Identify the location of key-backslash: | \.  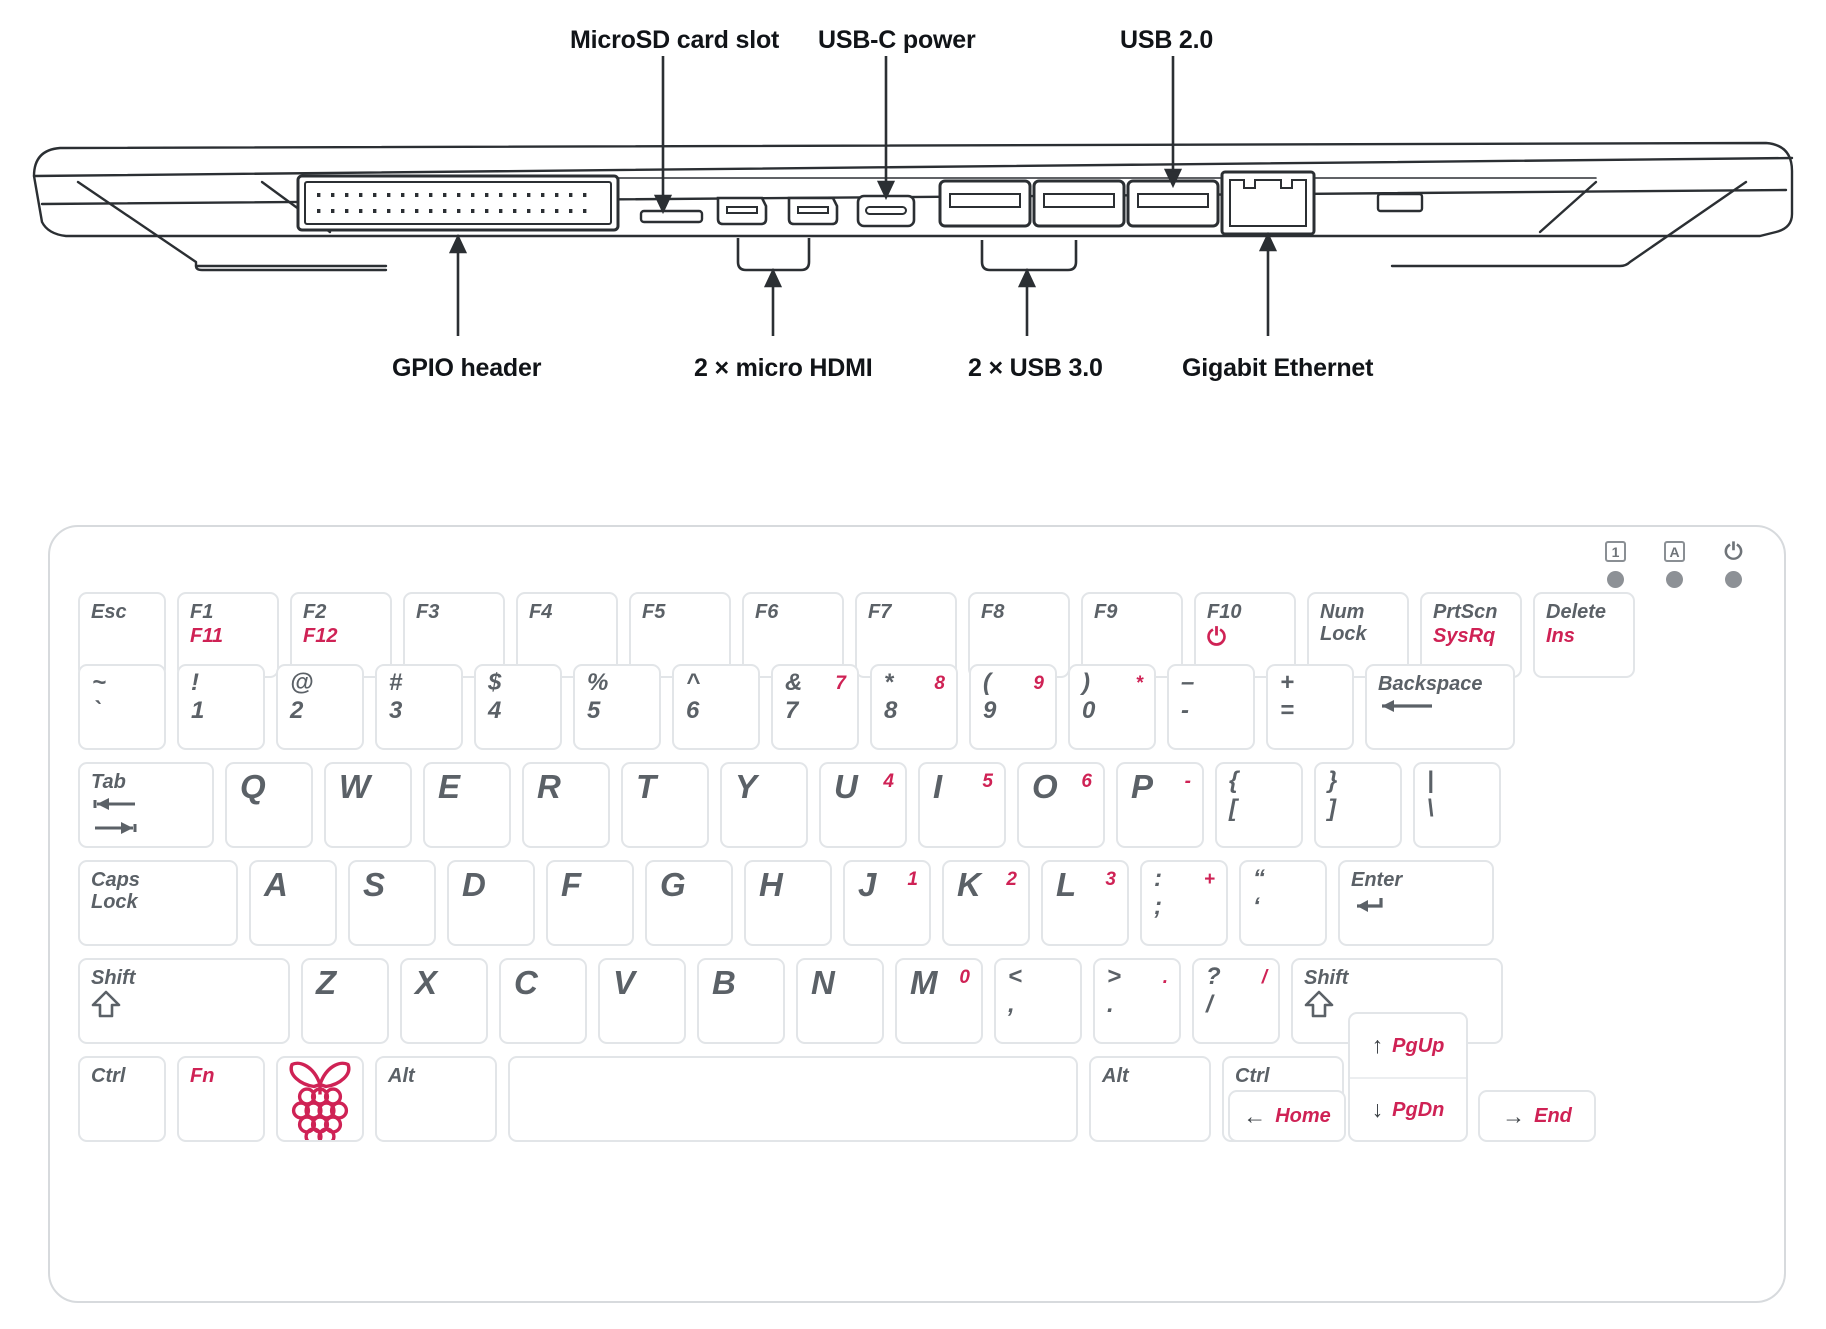
(1457, 805).